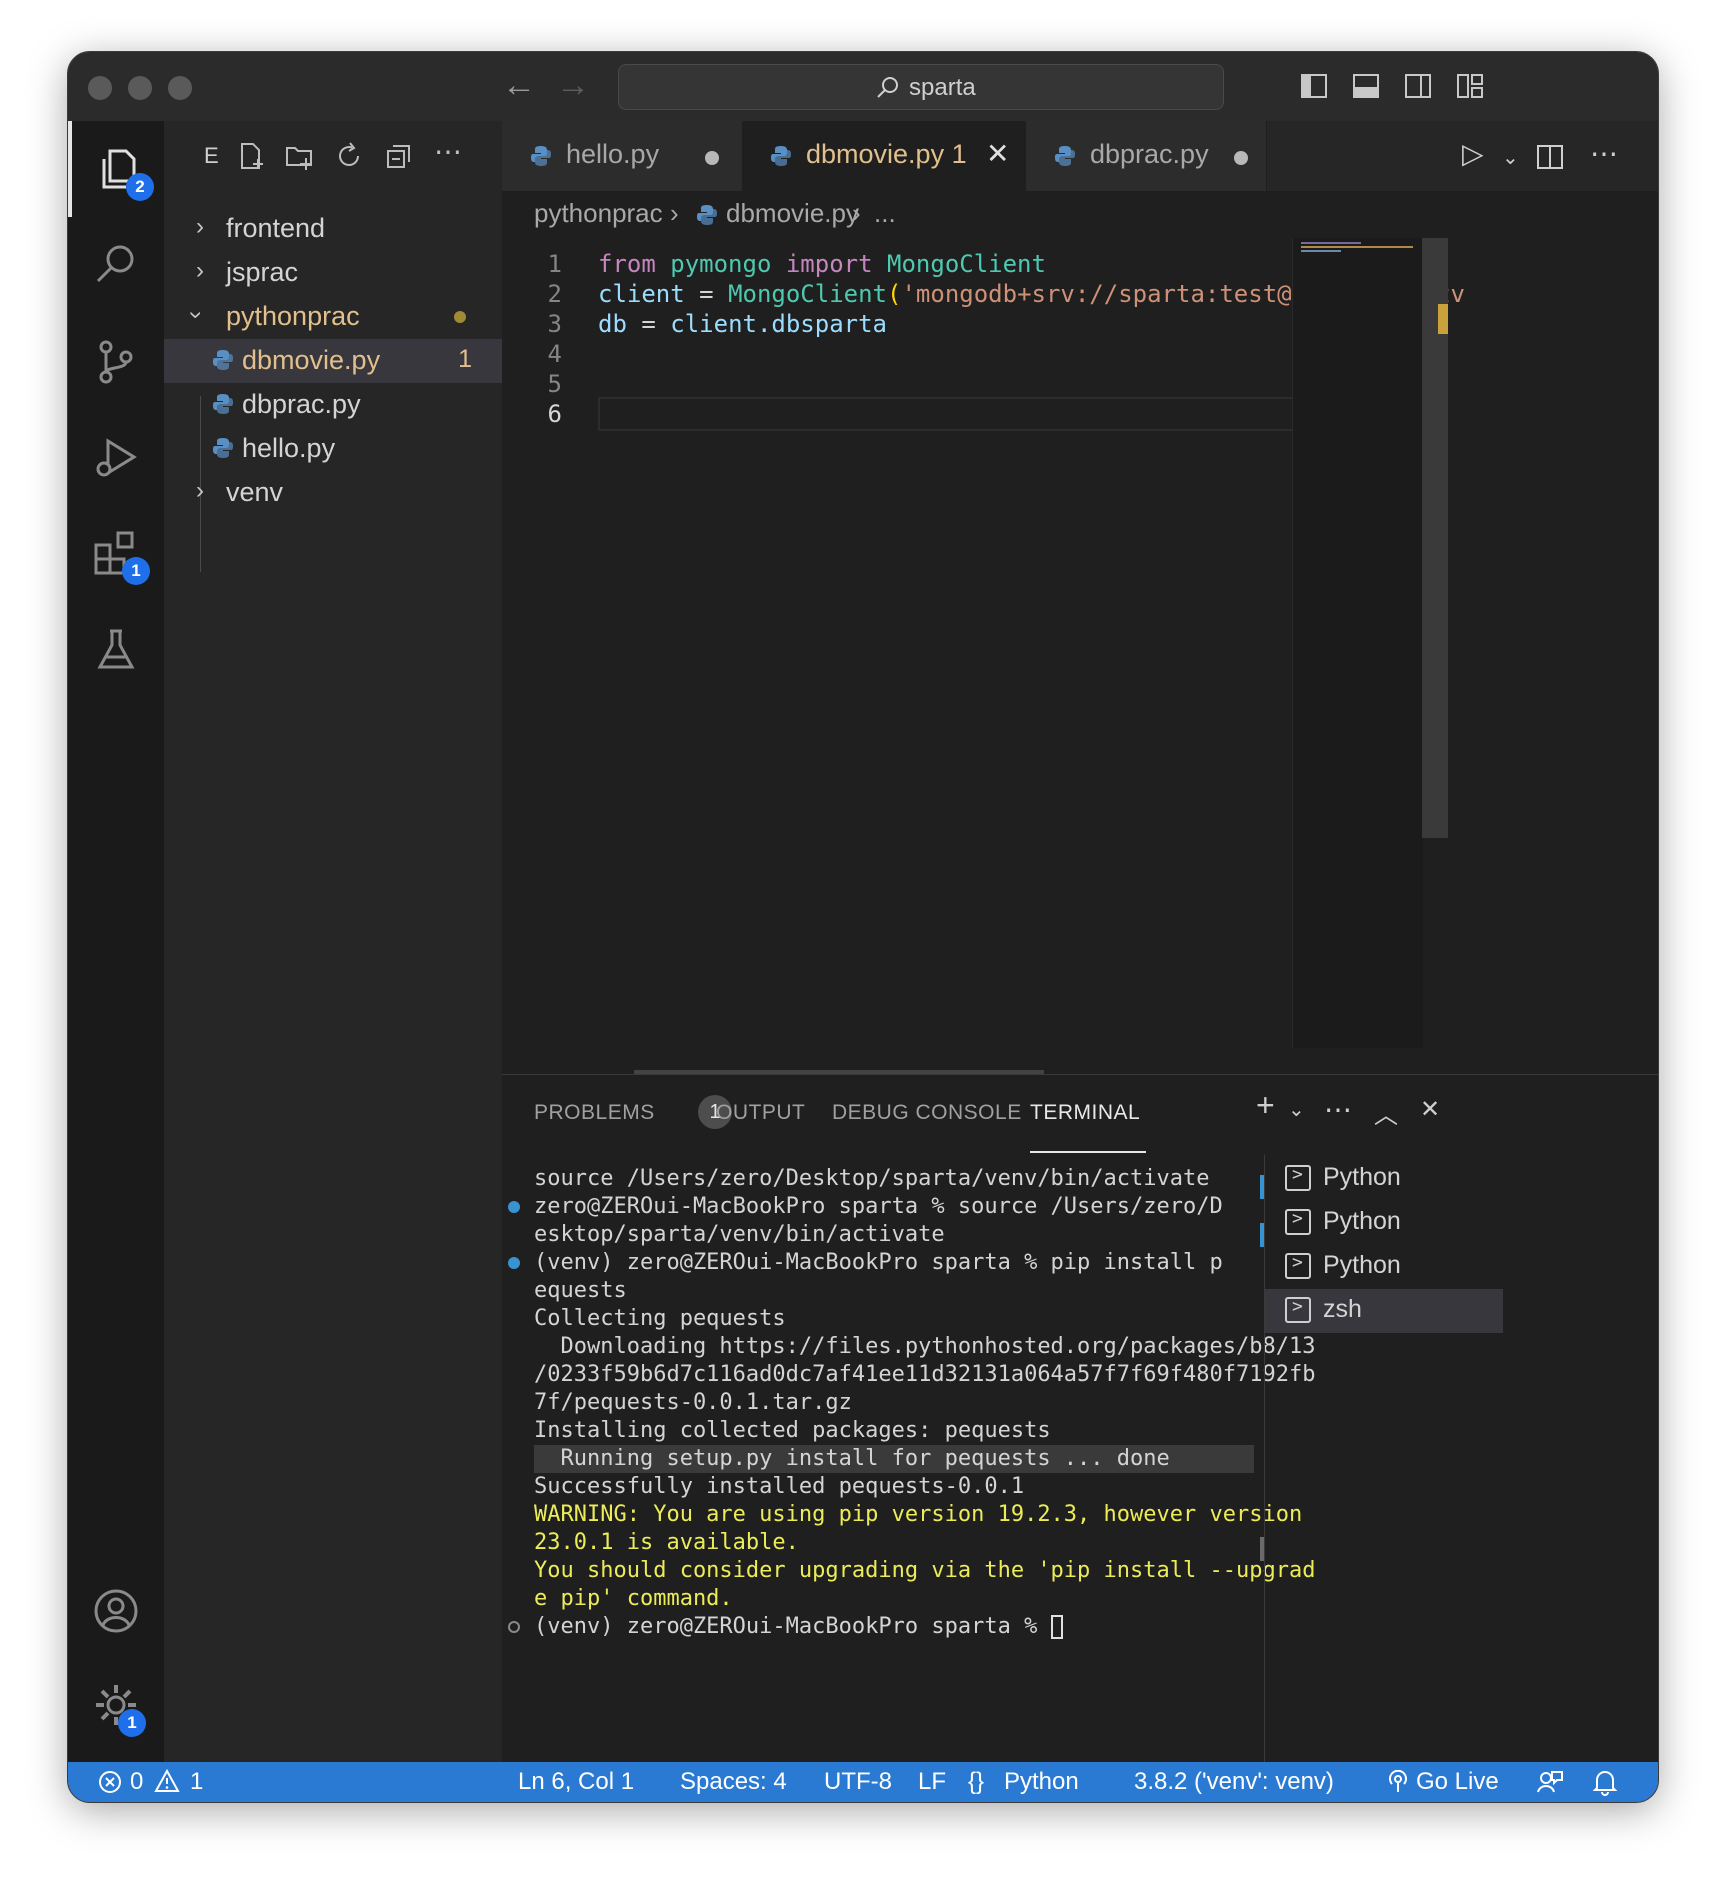  I want to click on testing-activity, so click(116, 649).